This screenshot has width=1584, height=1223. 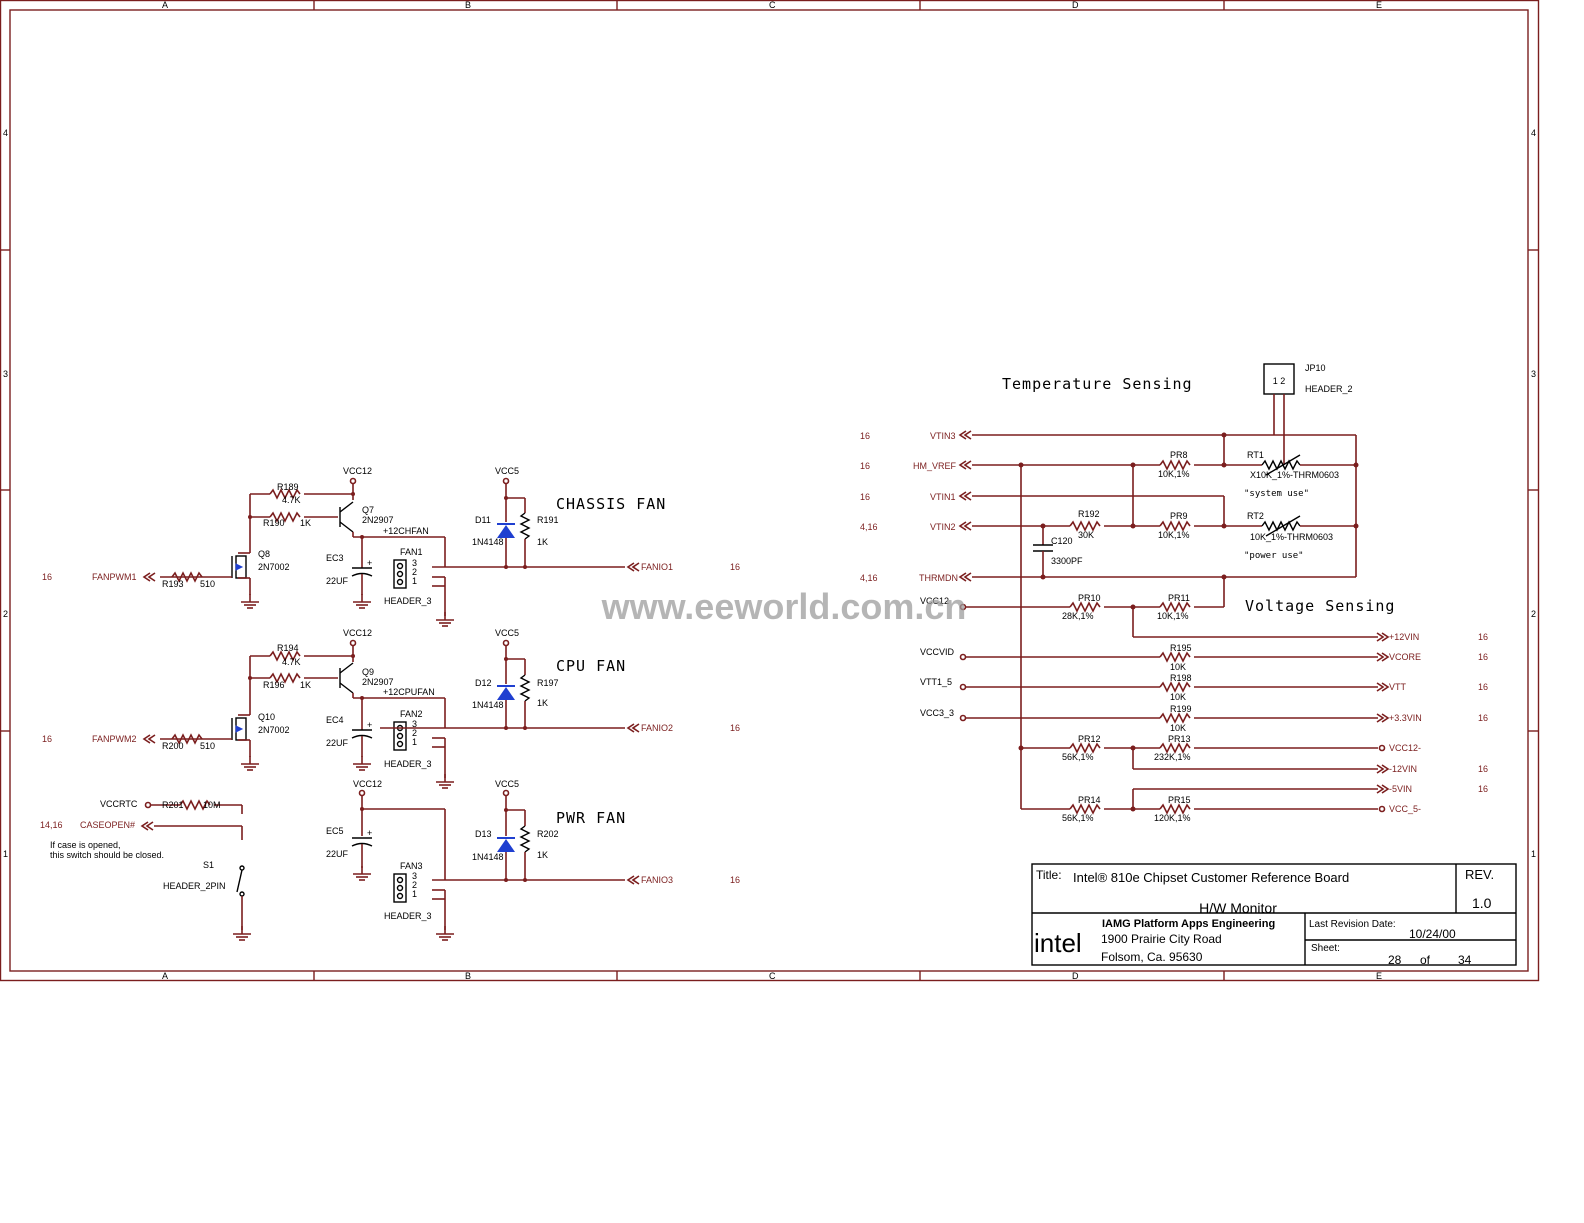 What do you see at coordinates (483, 683) in the screenshot?
I see `d12-ref: D12` at bounding box center [483, 683].